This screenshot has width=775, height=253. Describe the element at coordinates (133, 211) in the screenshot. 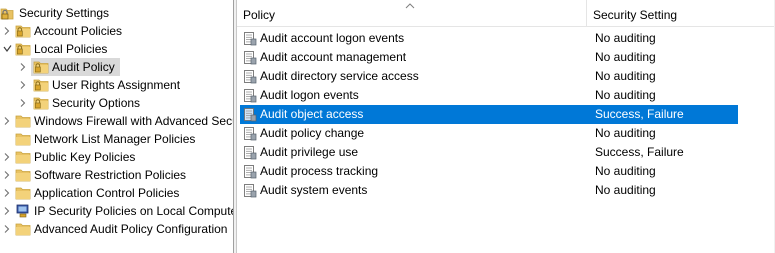

I see `tree-node-label: IP Security Policies on Local Compute` at that location.